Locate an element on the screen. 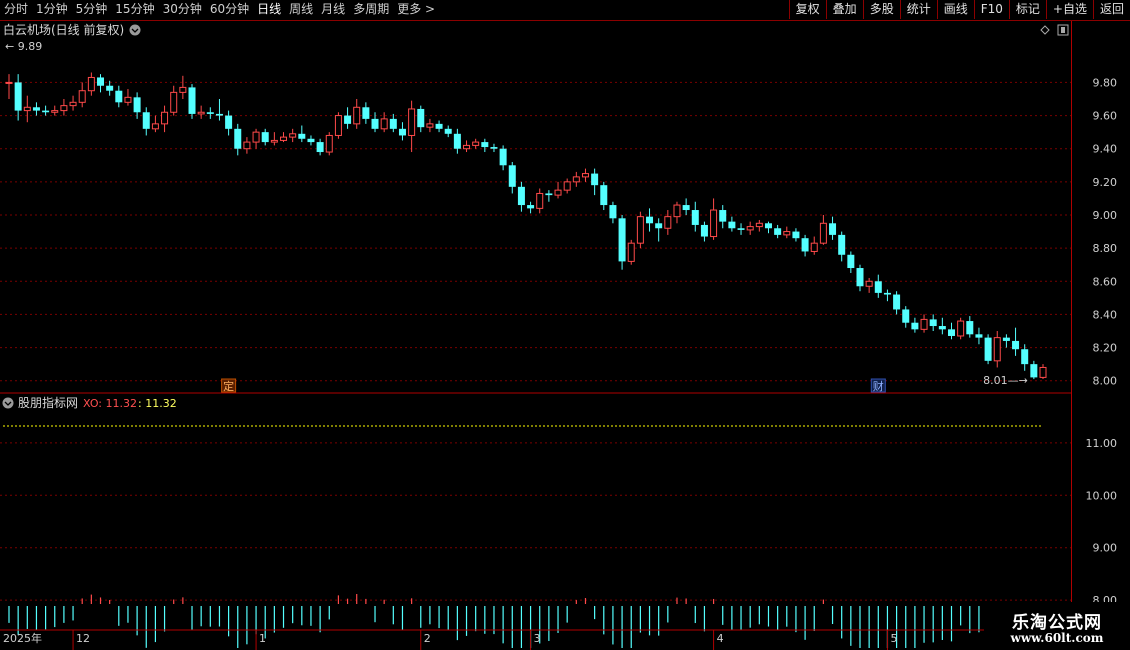 The height and width of the screenshot is (650, 1130). period-tab-1: 1分钟 is located at coordinates (52, 10).